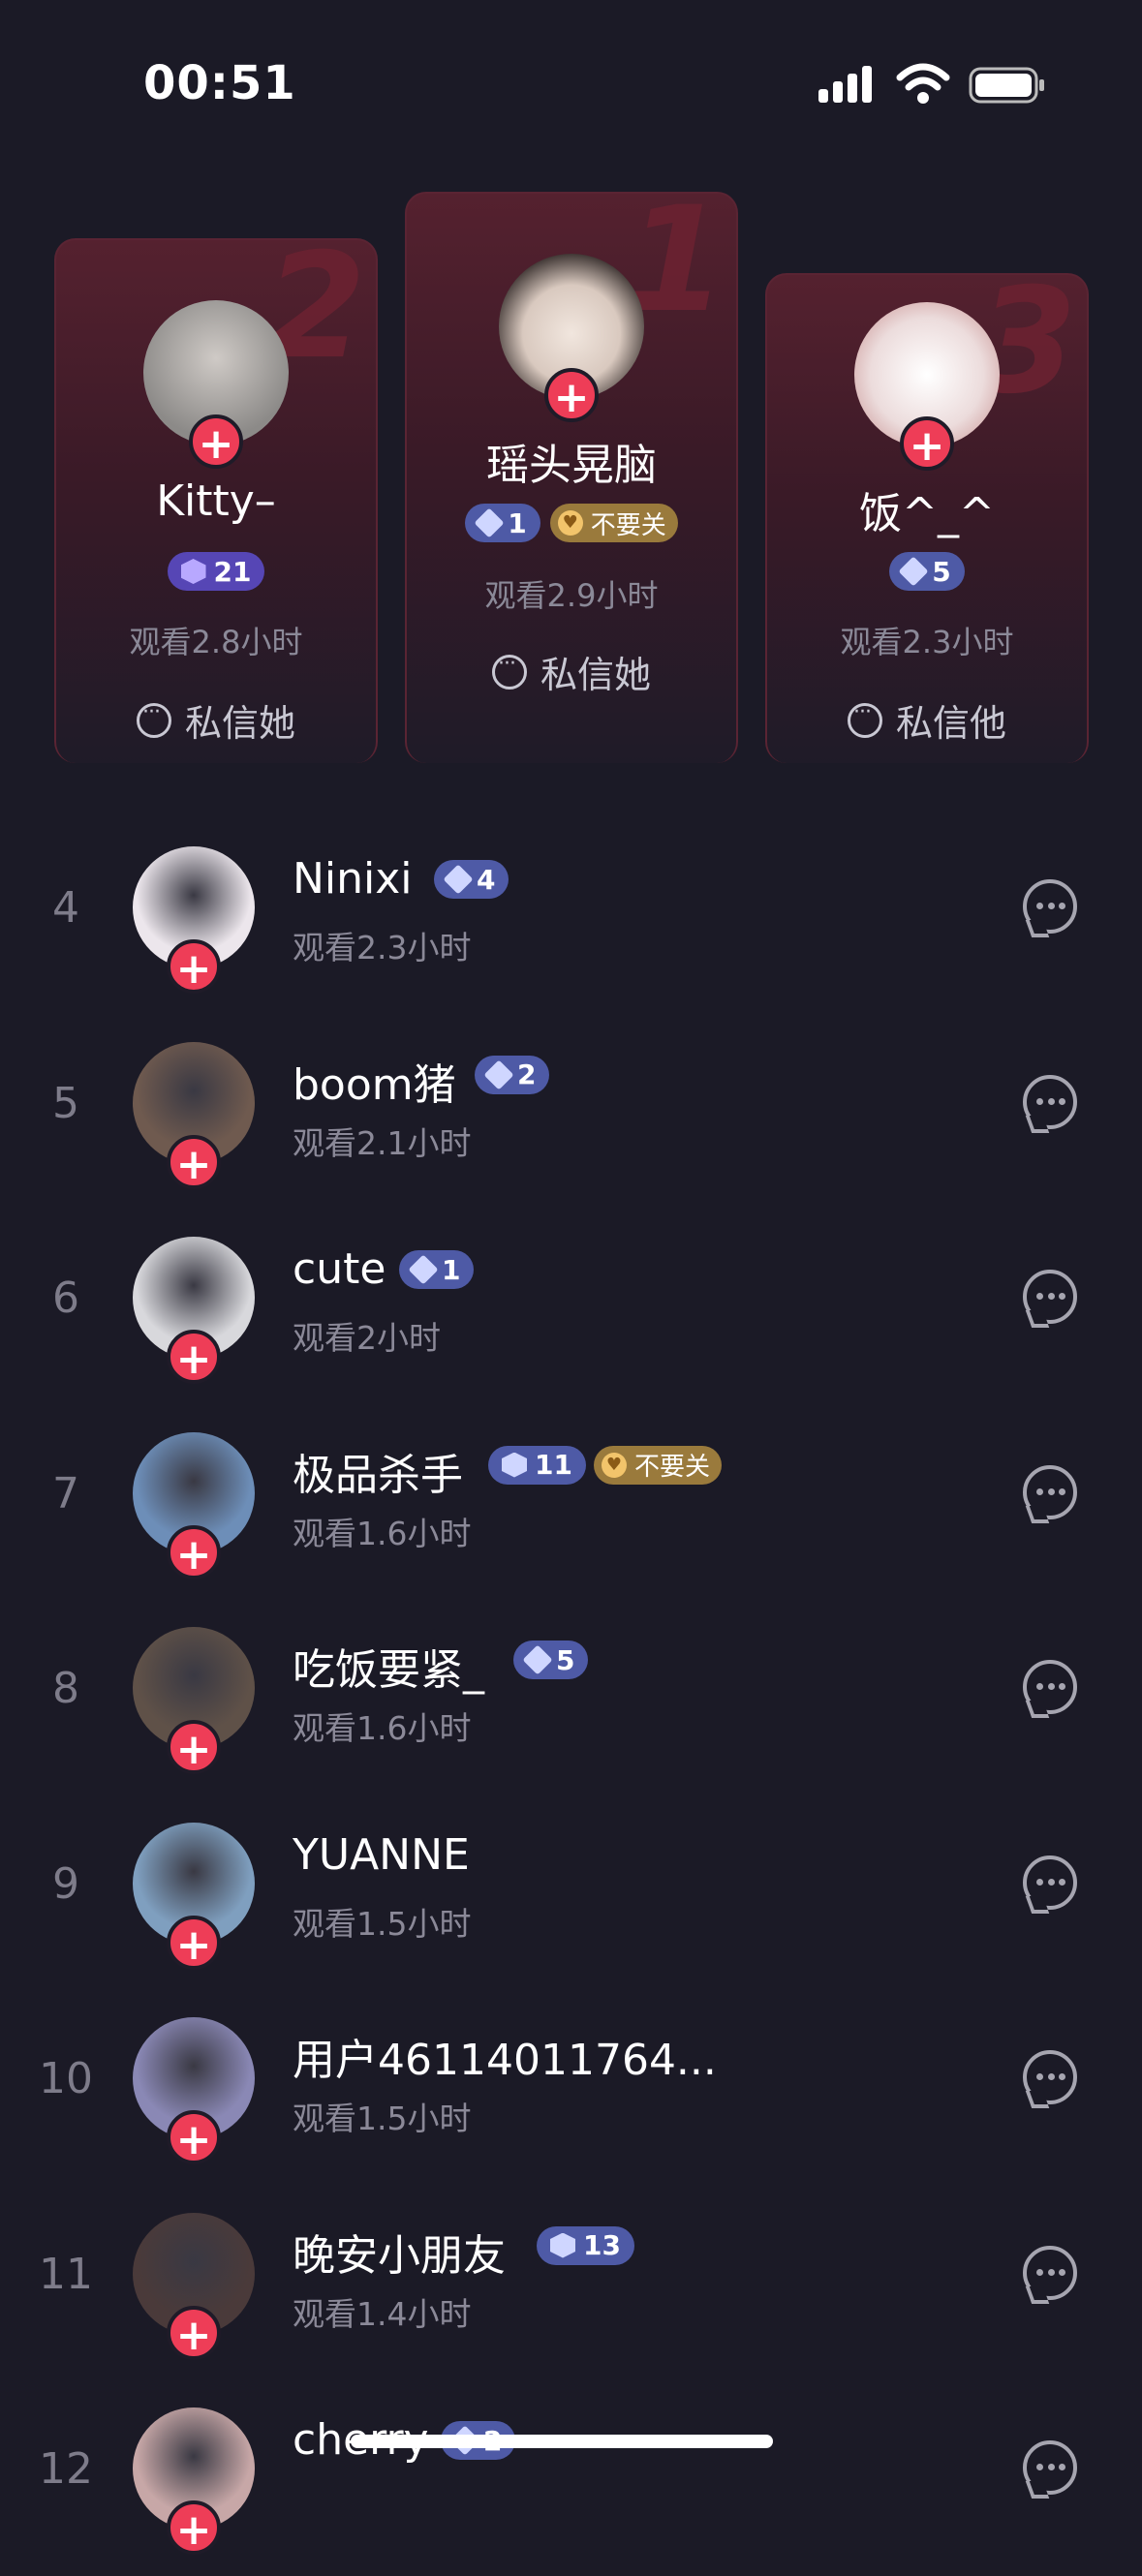 Image resolution: width=1142 pixels, height=2576 pixels. What do you see at coordinates (537, 1465) in the screenshot?
I see `fan-level-badge: 11` at bounding box center [537, 1465].